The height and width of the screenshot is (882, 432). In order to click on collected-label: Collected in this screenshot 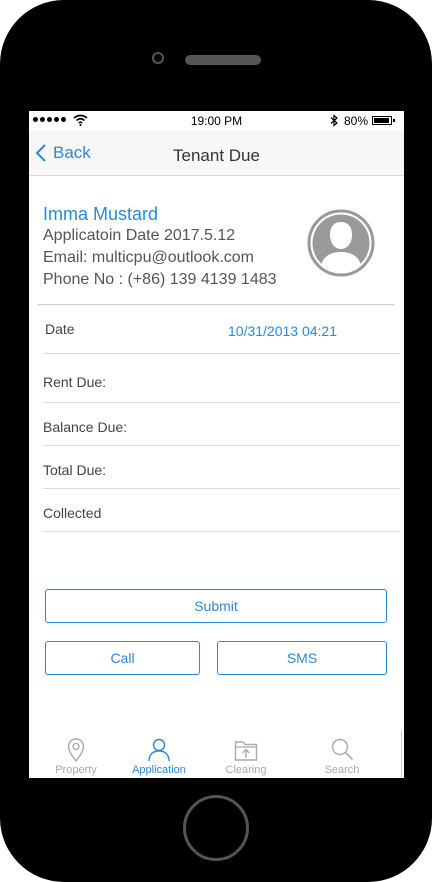, I will do `click(72, 513)`.